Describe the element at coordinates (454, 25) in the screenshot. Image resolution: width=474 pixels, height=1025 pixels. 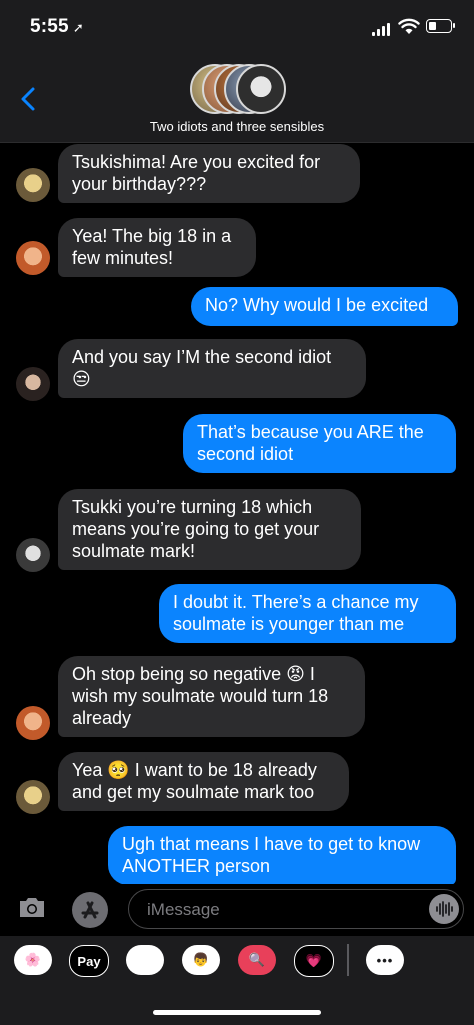
I see `battery-tip` at that location.